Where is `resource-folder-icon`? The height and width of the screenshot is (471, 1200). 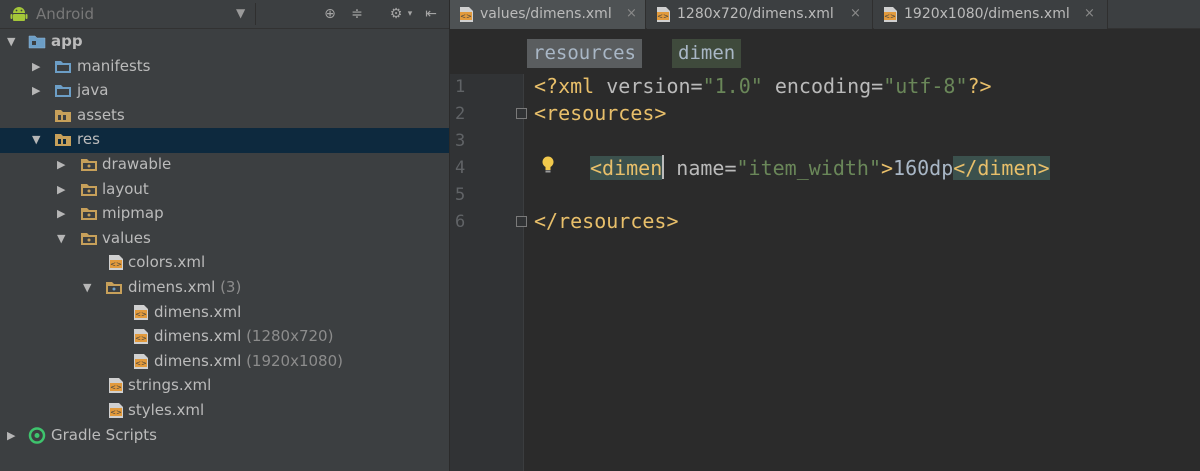
resource-folder-icon is located at coordinates (63, 115).